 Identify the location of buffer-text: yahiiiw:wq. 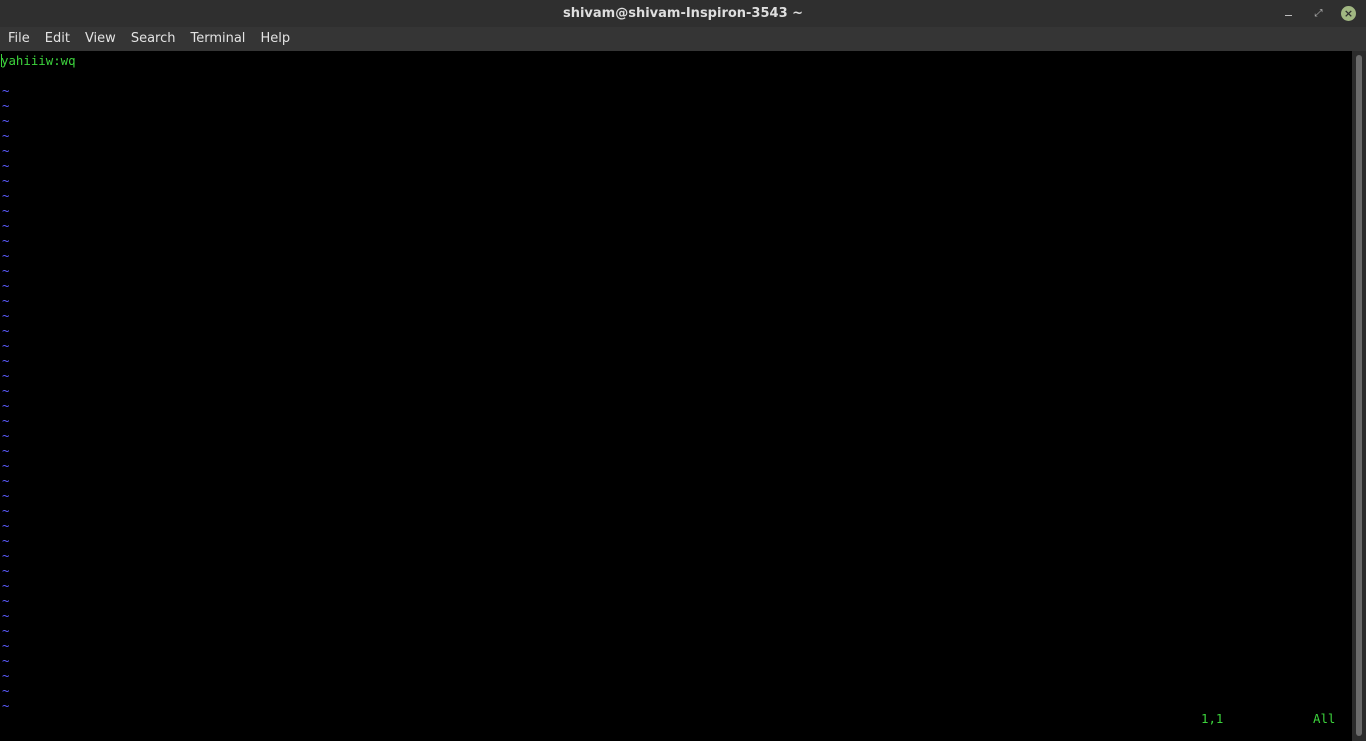
(38, 60).